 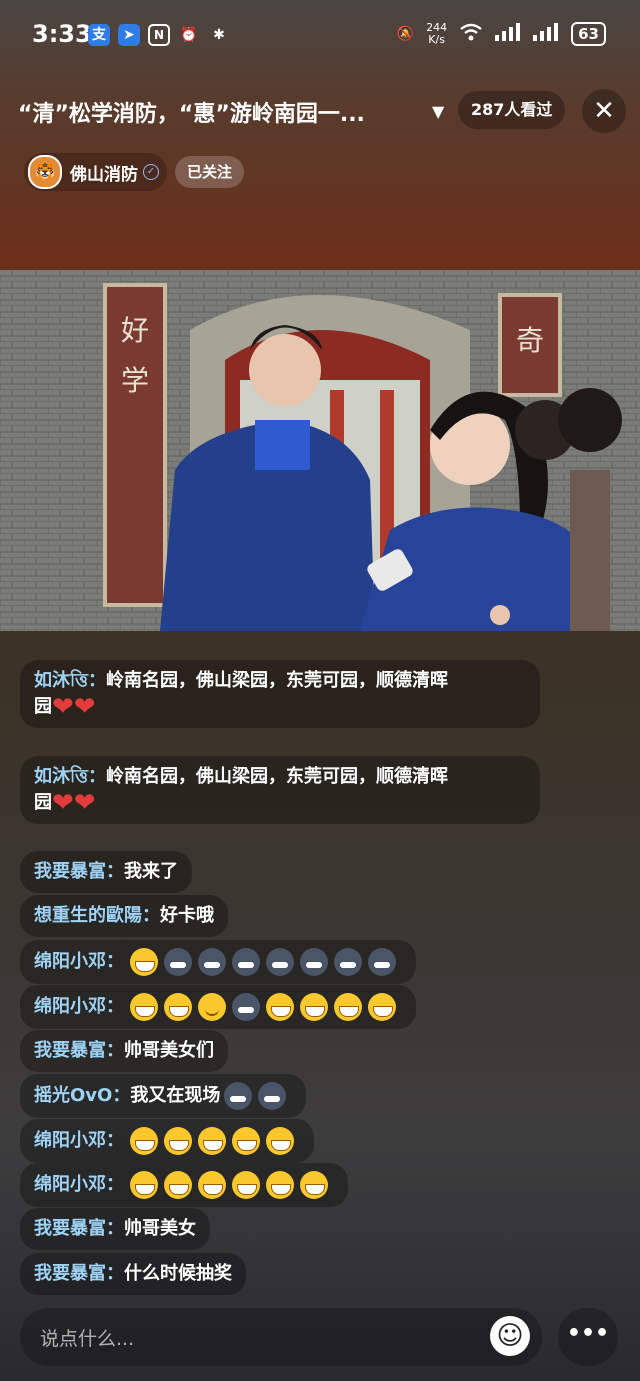 I want to click on nfc-icon: N, so click(x=159, y=35).